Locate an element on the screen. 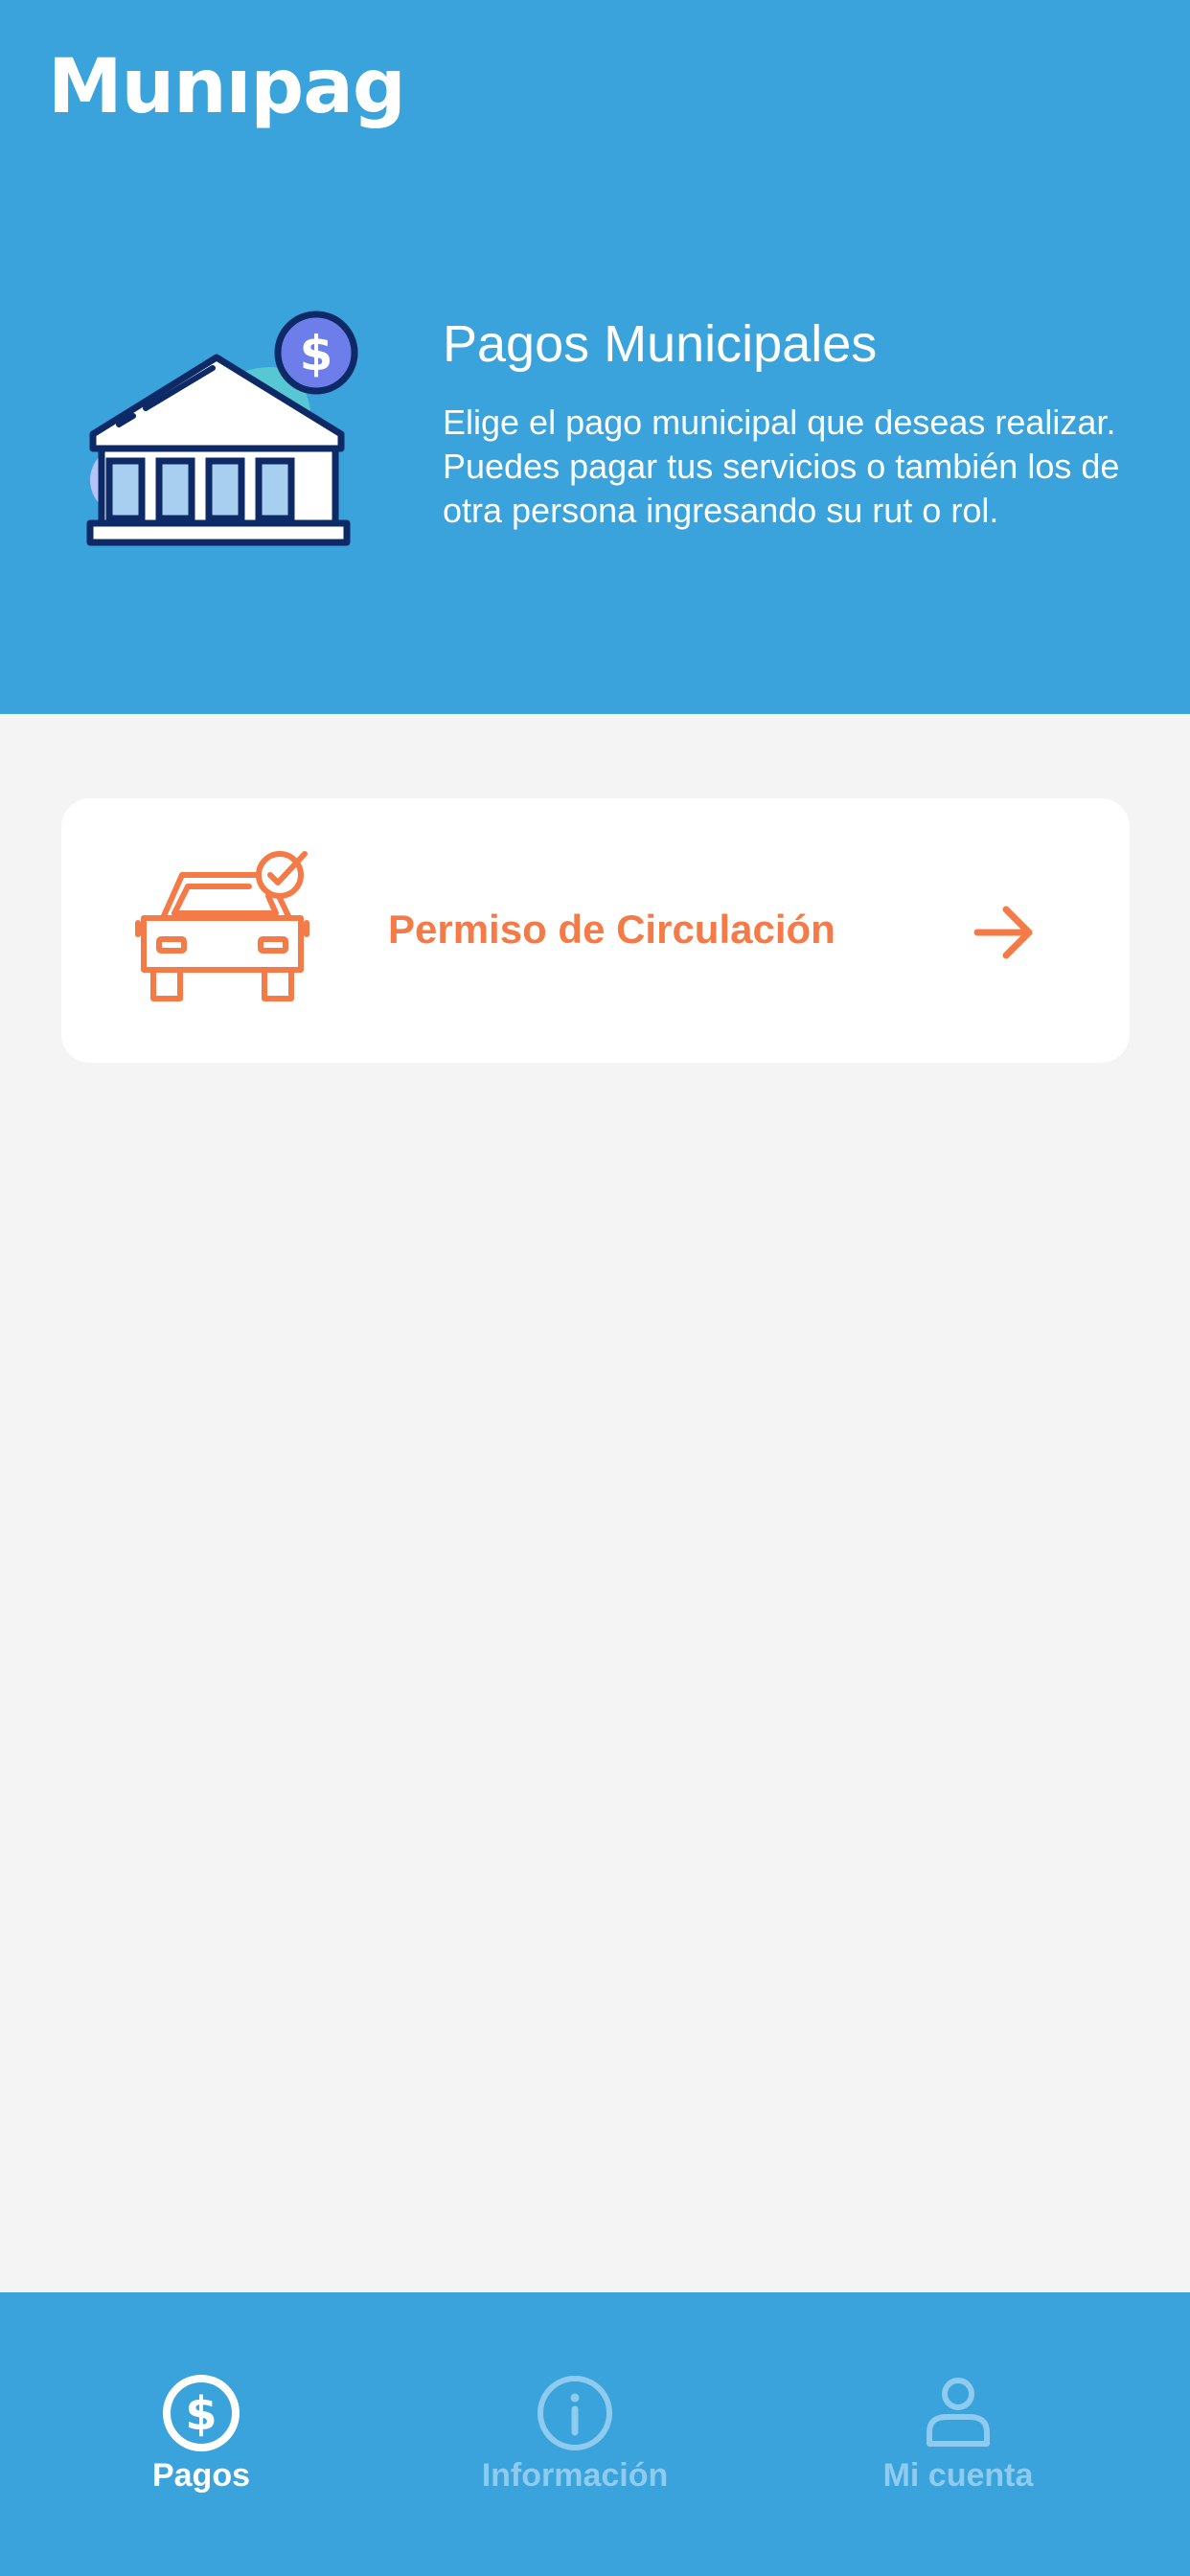 This screenshot has height=2576, width=1190. nav-label-pagos: Pagos is located at coordinates (201, 2475).